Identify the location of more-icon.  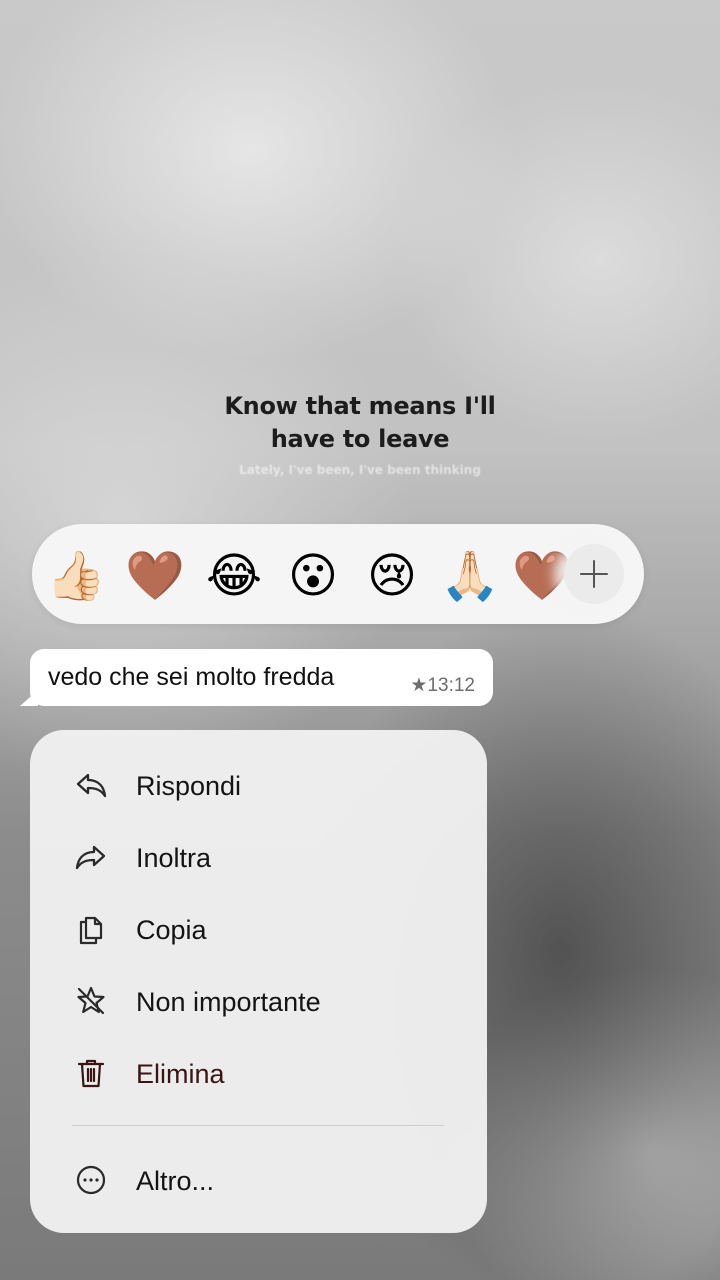
(91, 1180).